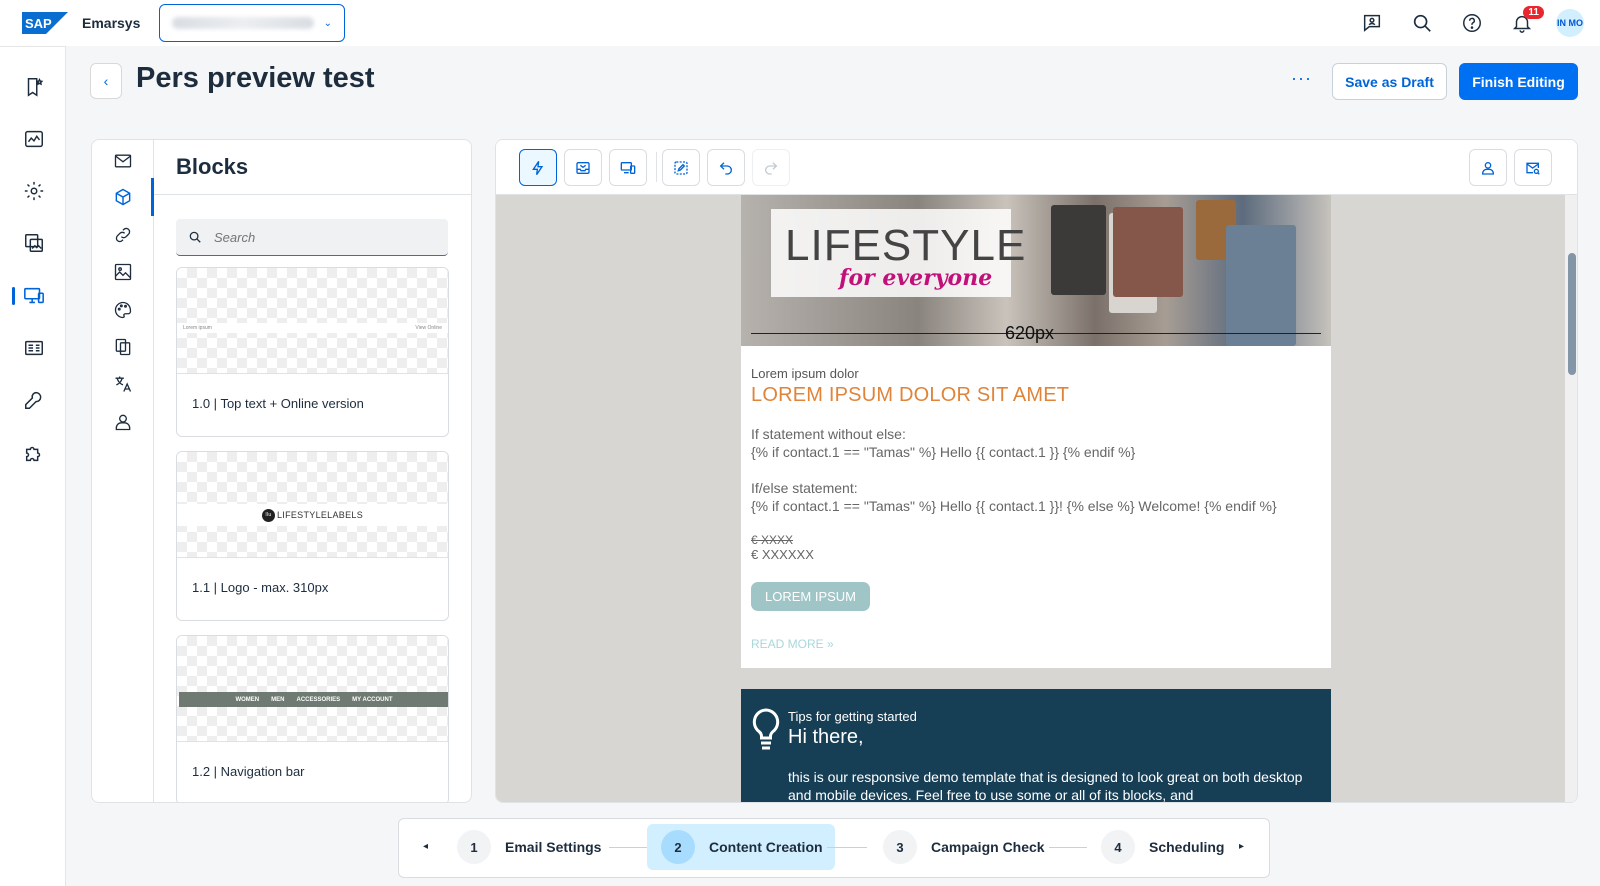 This screenshot has height=886, width=1600. I want to click on svg-text: SAP, so click(38, 23).